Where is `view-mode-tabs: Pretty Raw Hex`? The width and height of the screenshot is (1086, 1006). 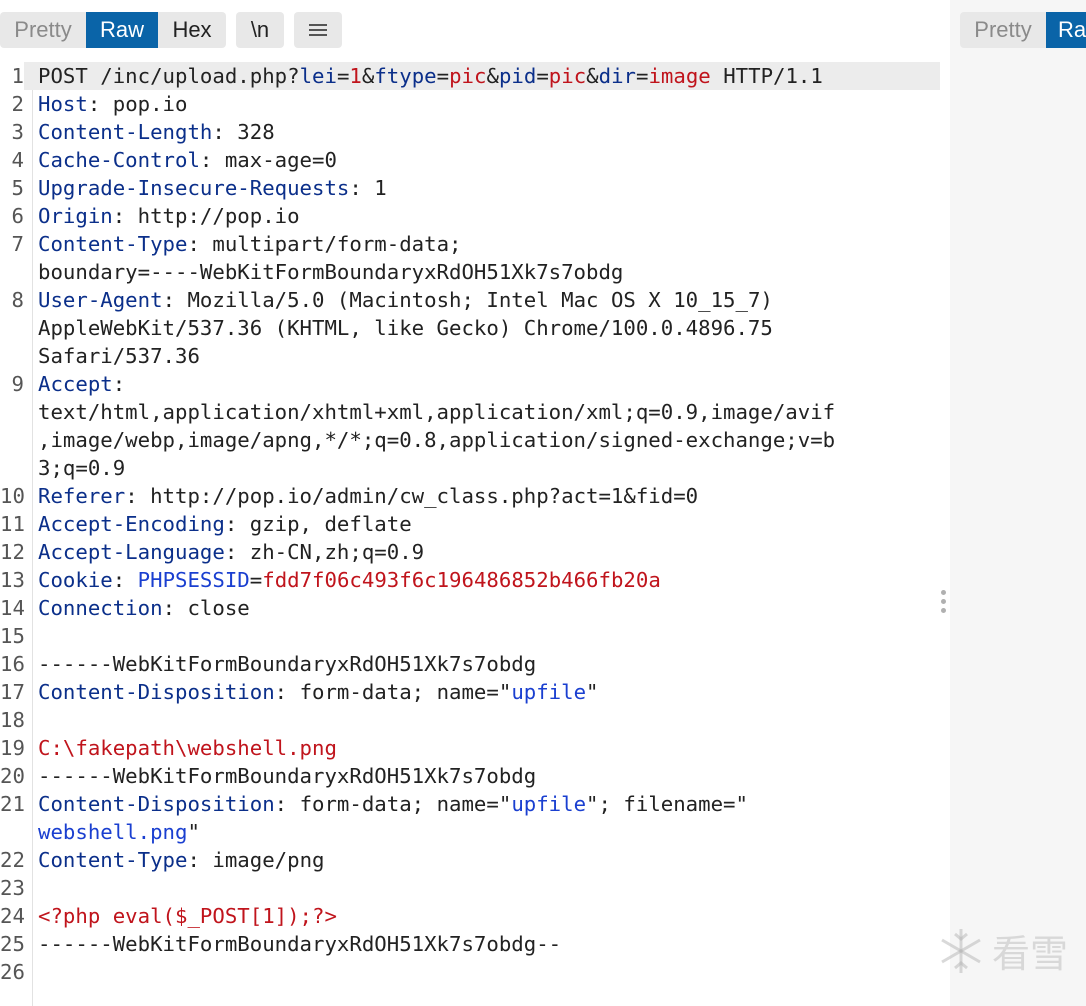 view-mode-tabs: Pretty Raw Hex is located at coordinates (113, 30).